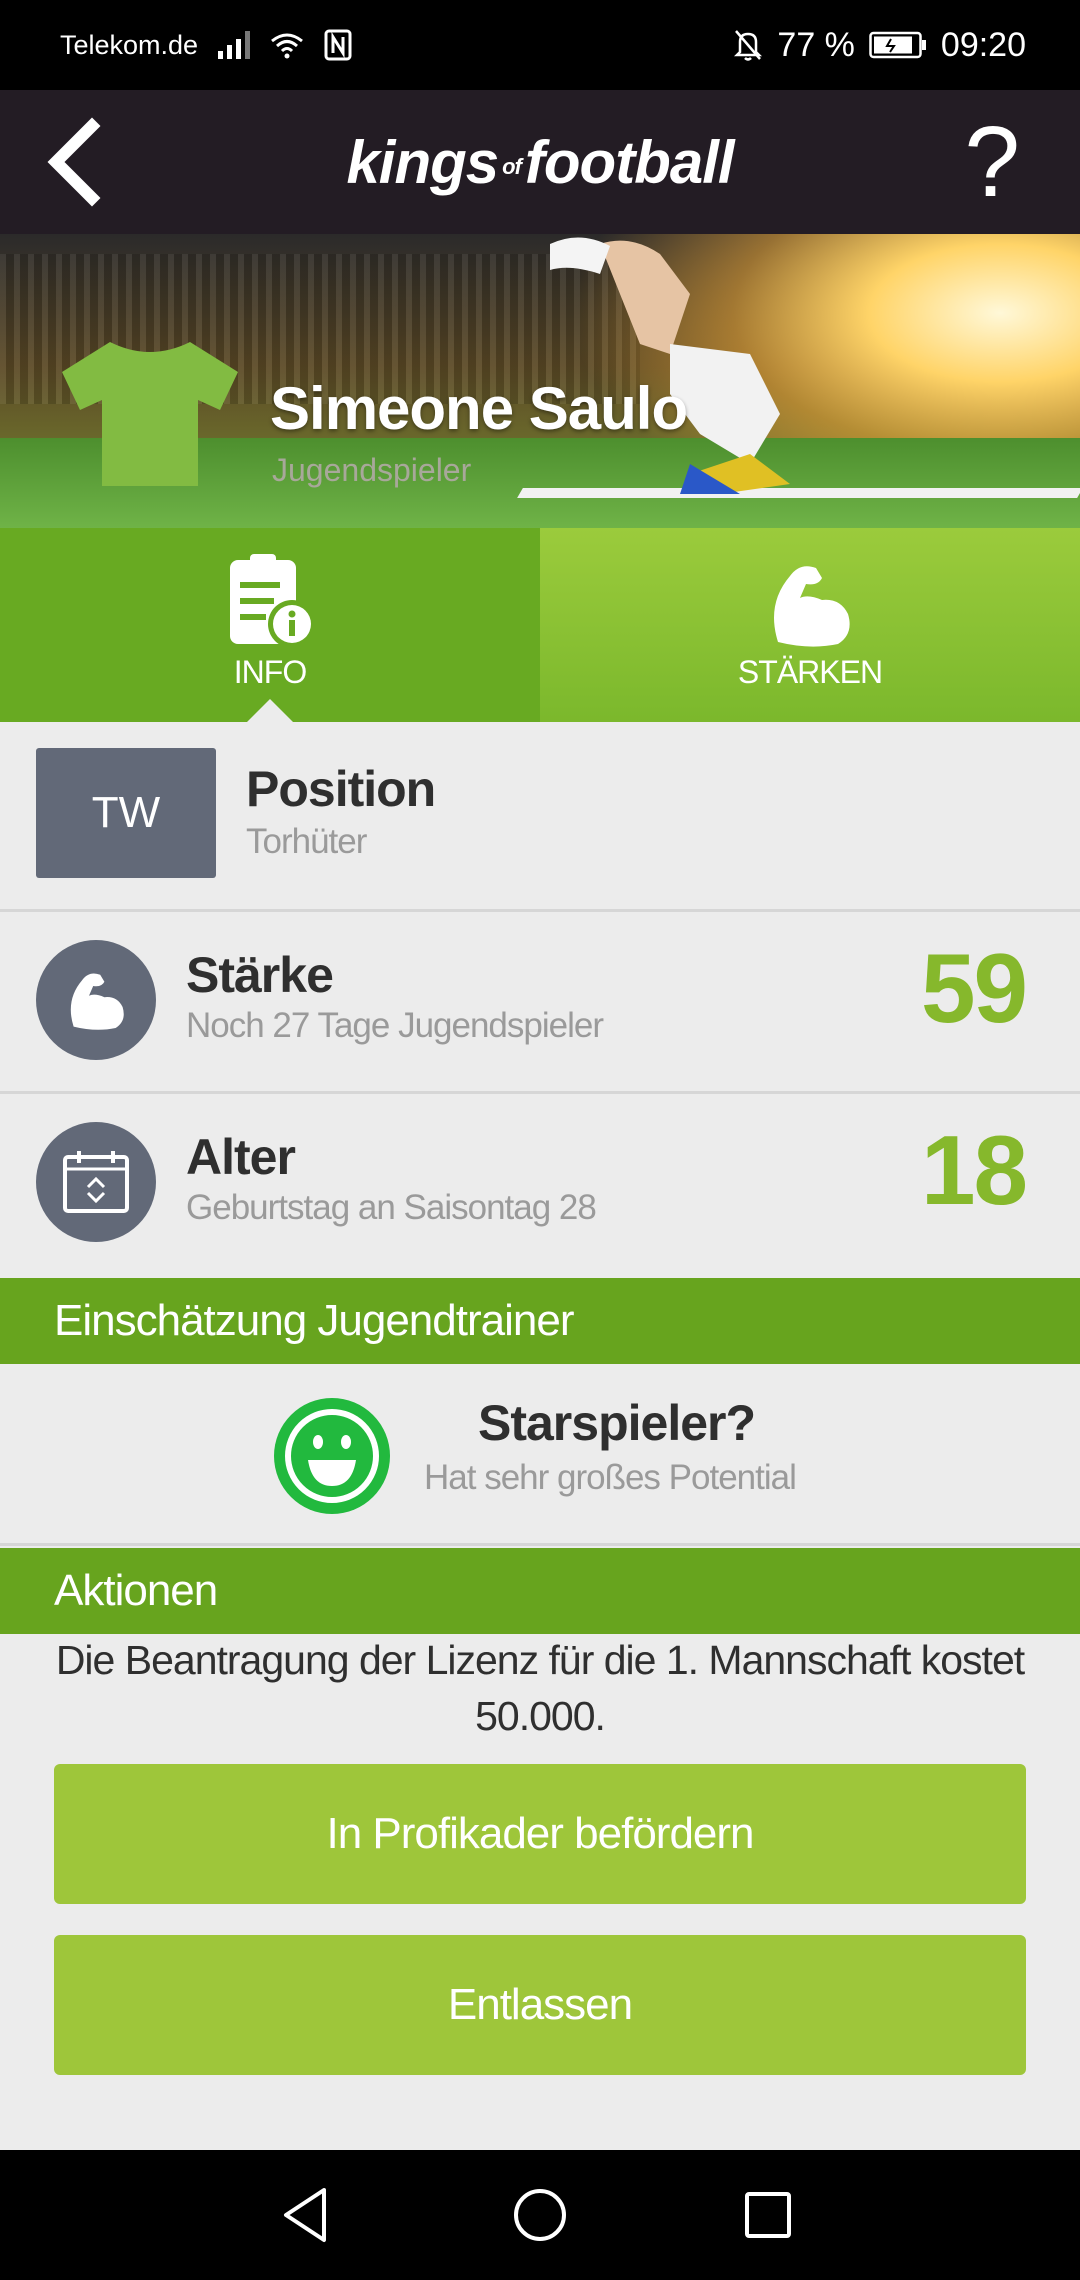  What do you see at coordinates (810, 672) in the screenshot?
I see `tab-staerken-label: STÄRKEN` at bounding box center [810, 672].